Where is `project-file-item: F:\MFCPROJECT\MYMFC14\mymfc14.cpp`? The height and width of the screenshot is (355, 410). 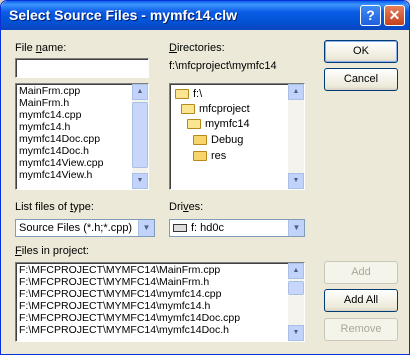
project-file-item: F:\MFCPROJECT\MYMFC14\mymfc14.cpp is located at coordinates (152, 294).